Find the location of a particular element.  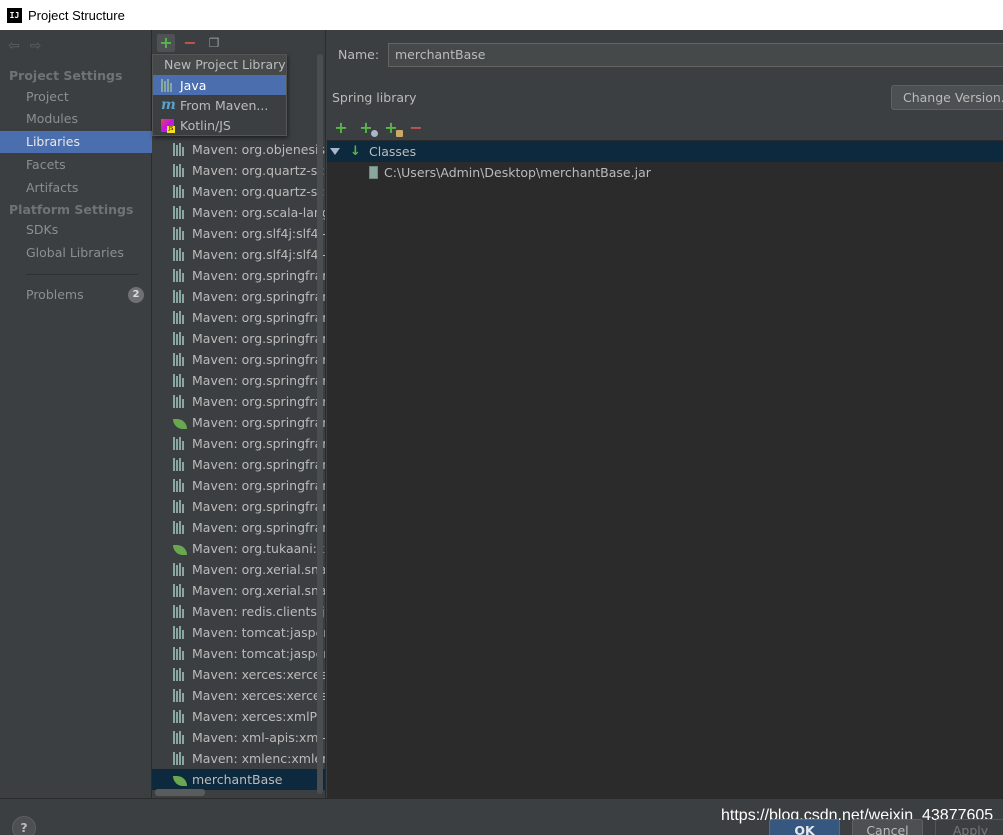

library-row: Maven: org.slf4j:slf4j-ap is located at coordinates (238, 233).